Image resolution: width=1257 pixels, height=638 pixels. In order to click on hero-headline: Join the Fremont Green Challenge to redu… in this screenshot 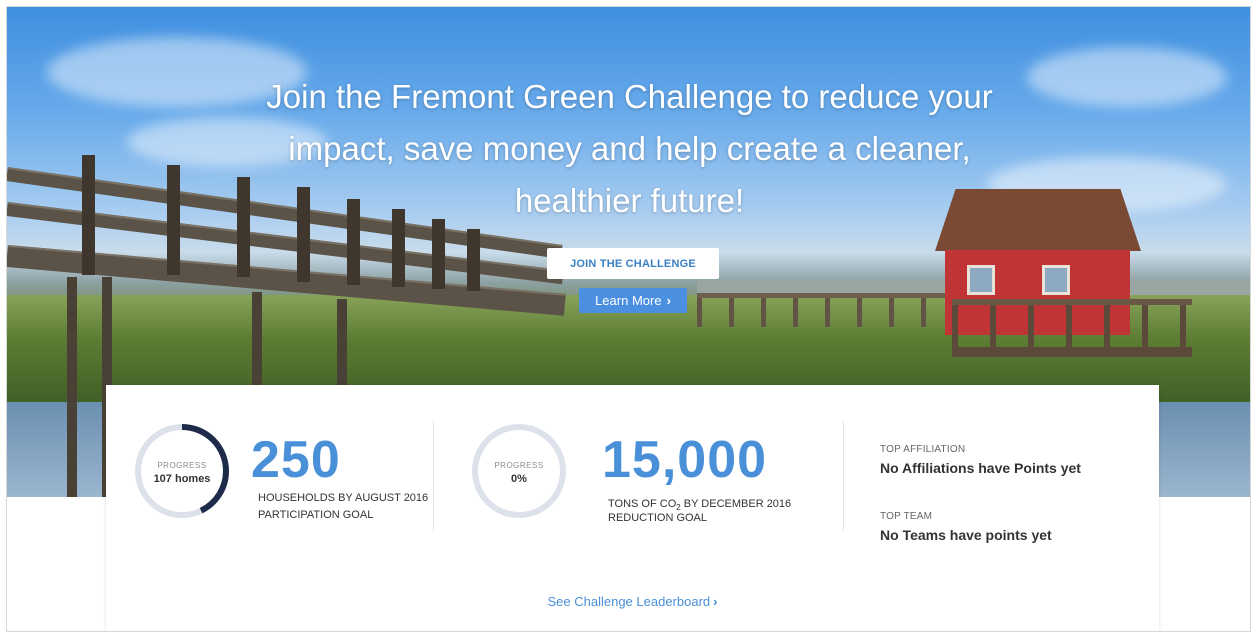, I will do `click(629, 148)`.